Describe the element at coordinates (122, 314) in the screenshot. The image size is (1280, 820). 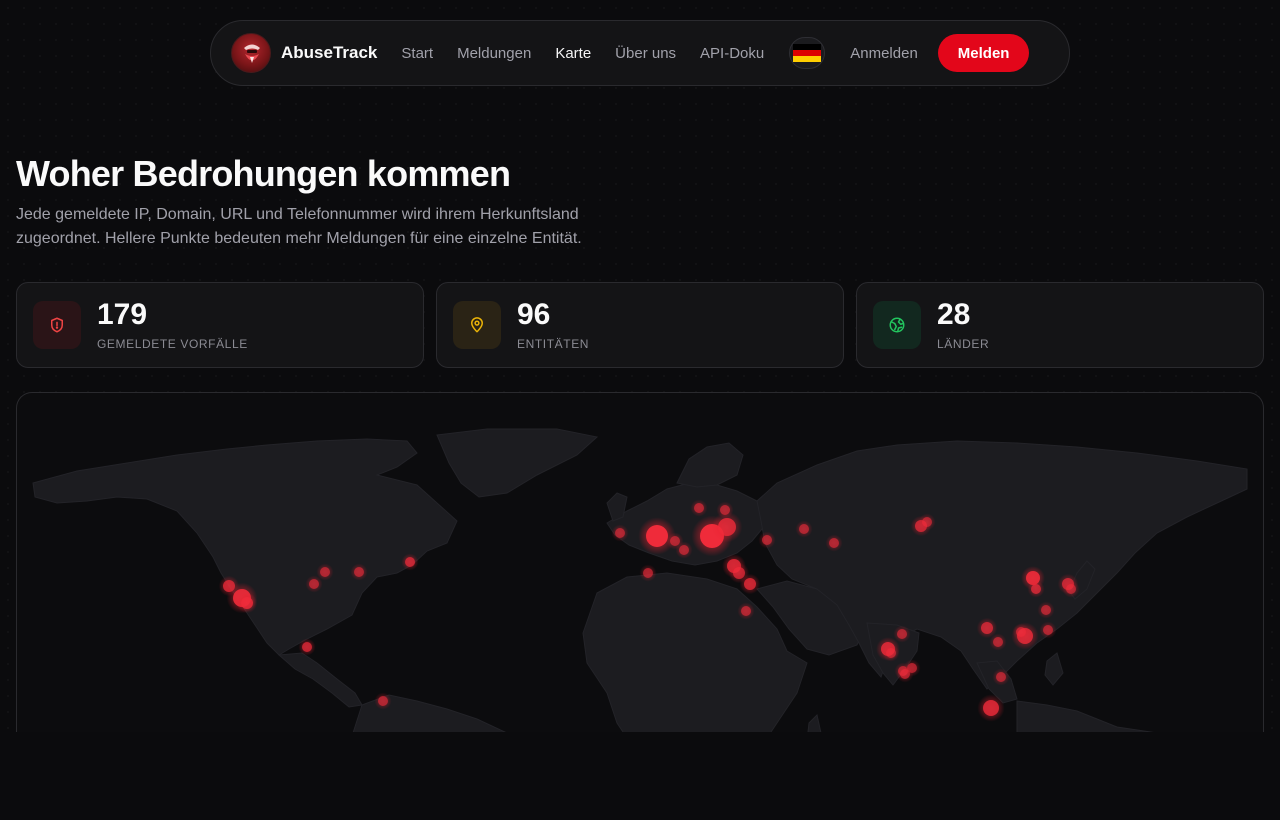
I see `stat-value: 179` at that location.